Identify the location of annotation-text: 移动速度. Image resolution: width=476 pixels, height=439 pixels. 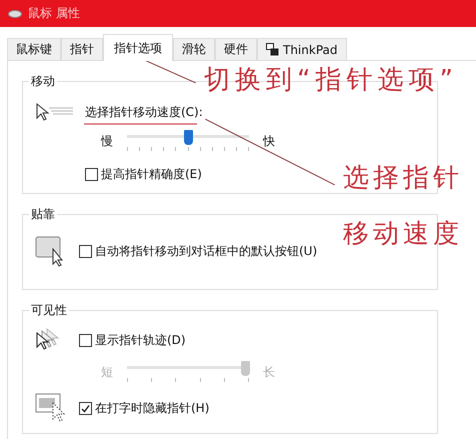
(403, 234).